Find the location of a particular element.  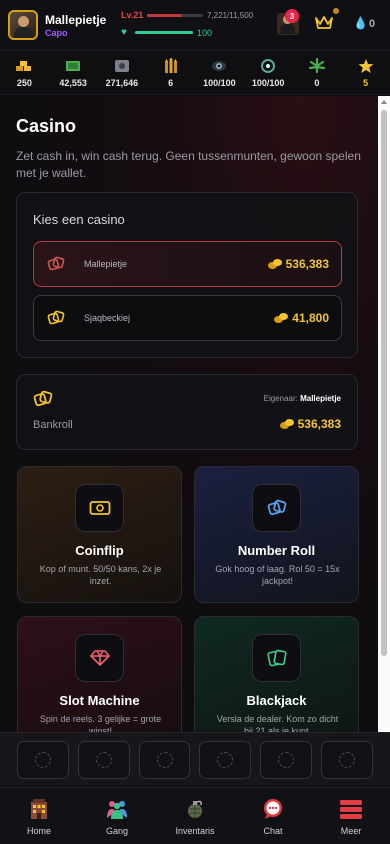

bankroll-amount: 536,383 is located at coordinates (310, 424).